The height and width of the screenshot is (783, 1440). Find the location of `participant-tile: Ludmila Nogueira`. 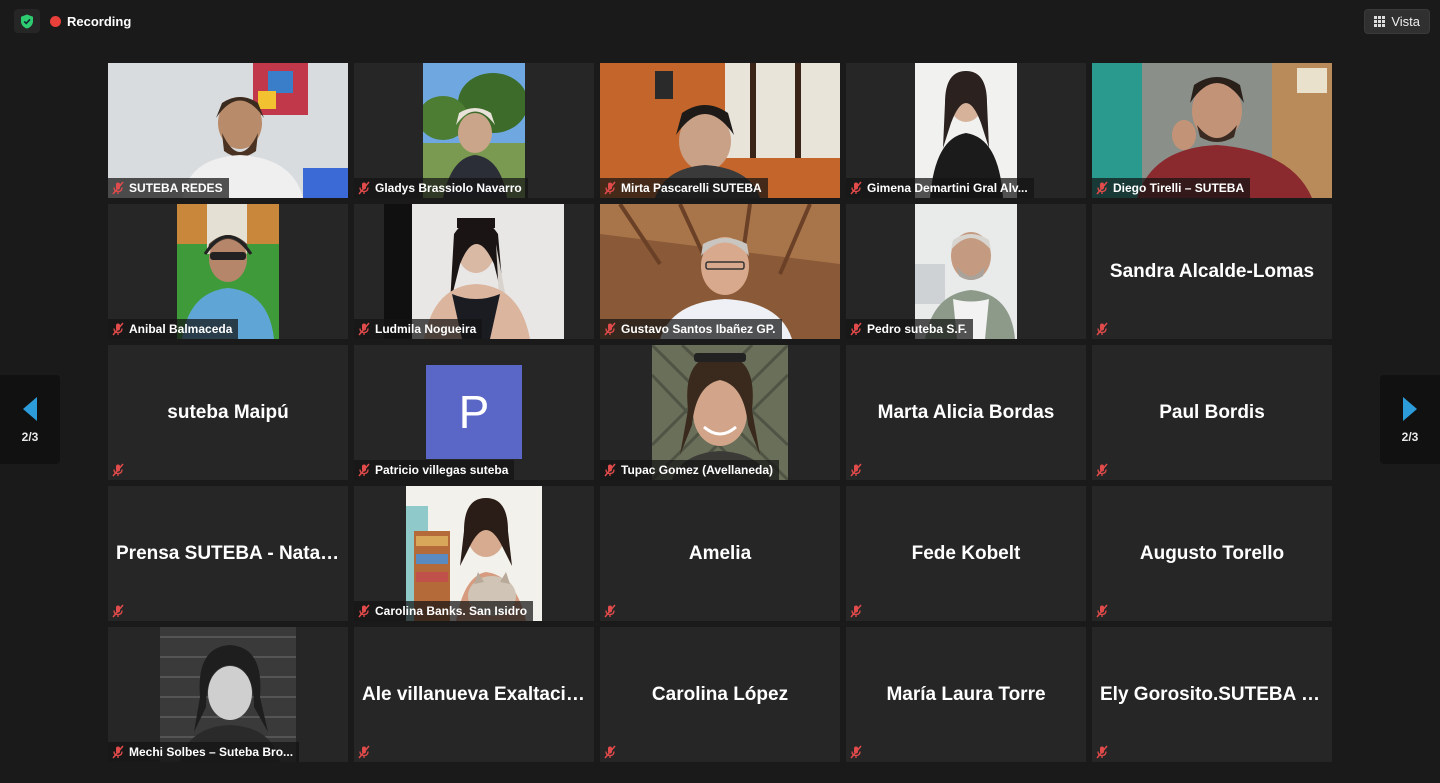

participant-tile: Ludmila Nogueira is located at coordinates (474, 271).